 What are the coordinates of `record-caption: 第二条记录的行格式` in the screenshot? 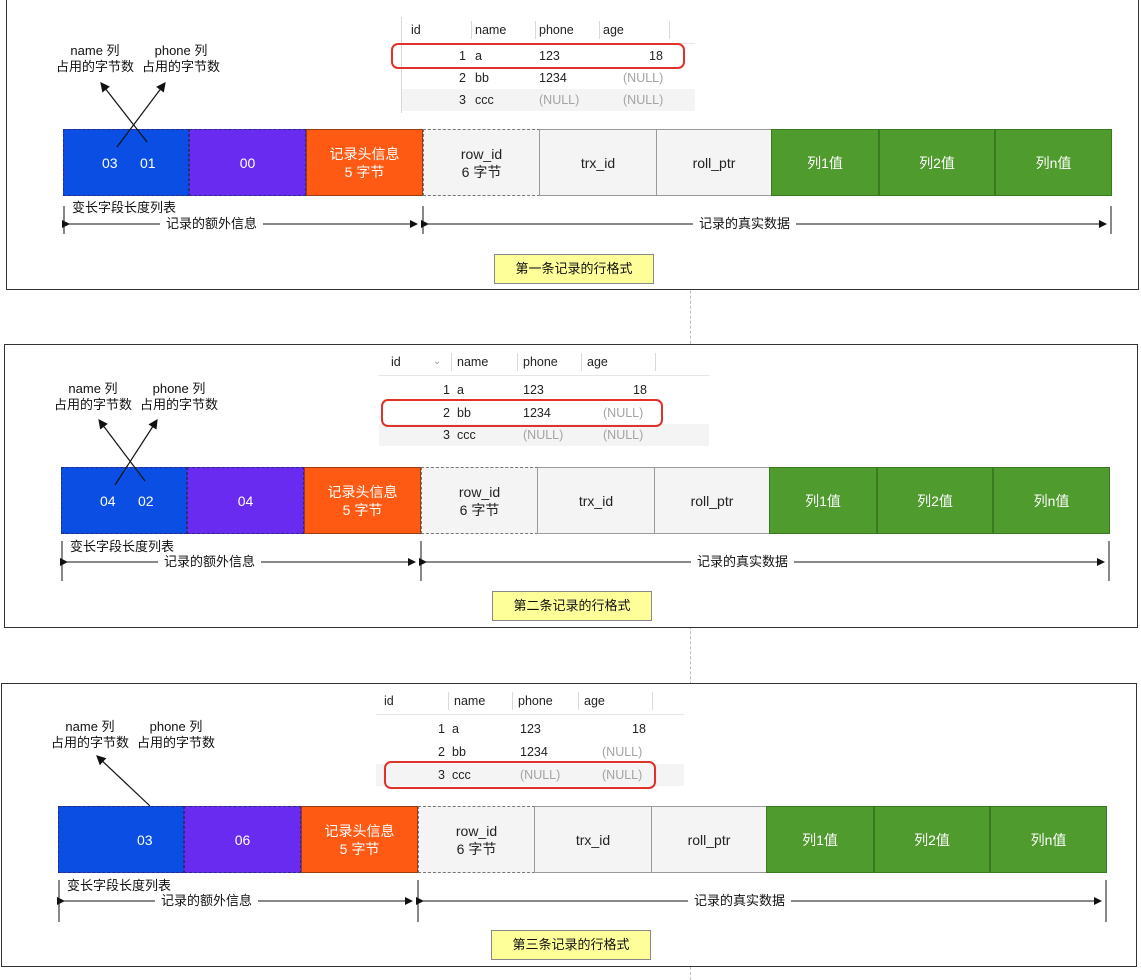 It's located at (572, 606).